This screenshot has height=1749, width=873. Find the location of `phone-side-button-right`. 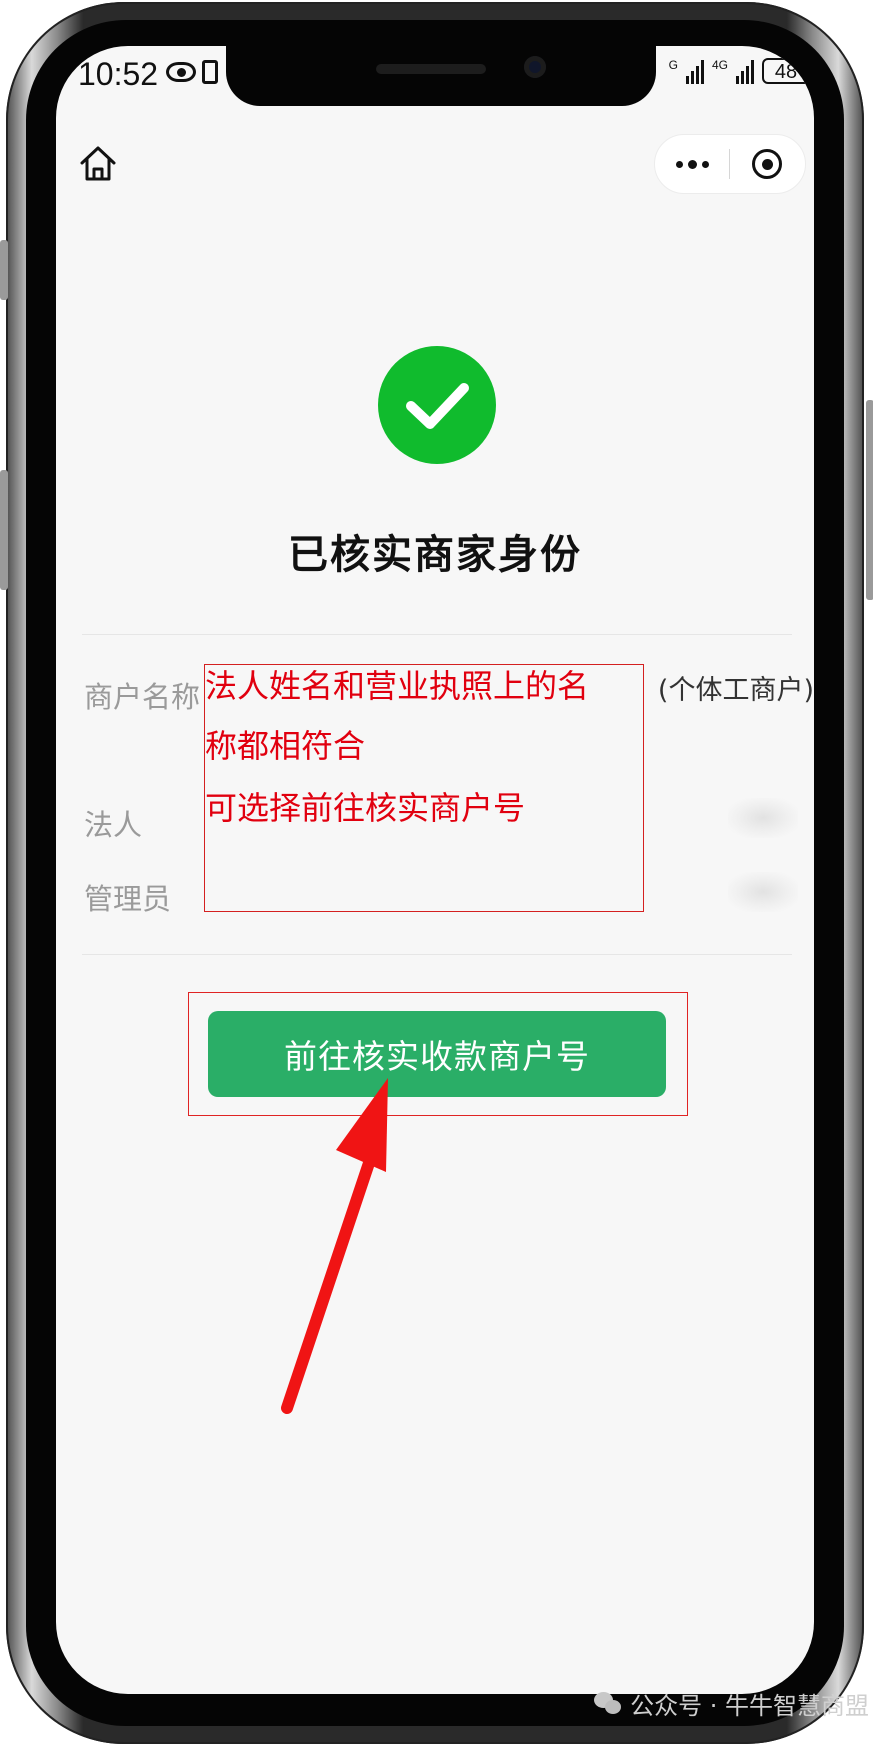

phone-side-button-right is located at coordinates (869, 500).